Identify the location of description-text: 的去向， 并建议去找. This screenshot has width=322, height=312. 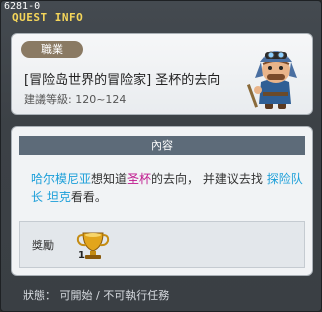
(209, 179).